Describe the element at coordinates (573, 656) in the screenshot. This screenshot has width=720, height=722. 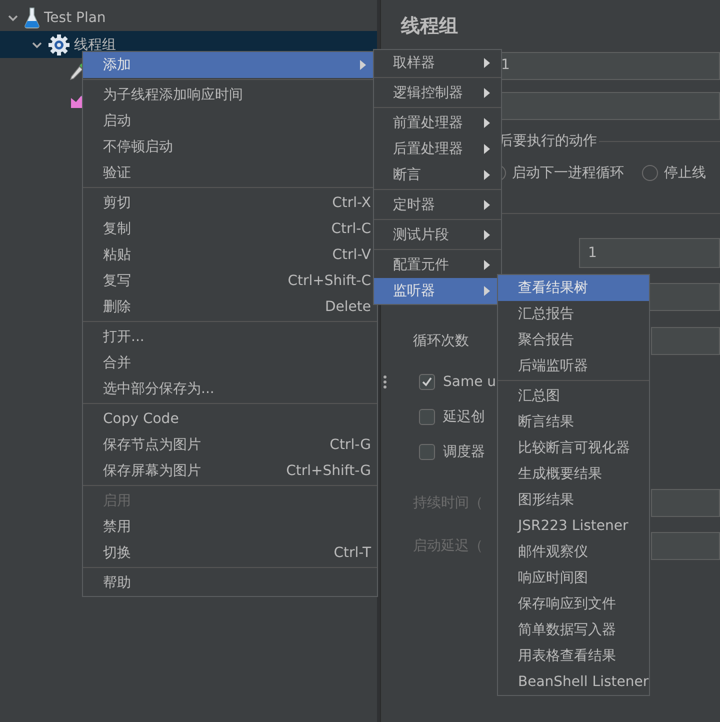
I see `menu-item: 用表格查看结果` at that location.